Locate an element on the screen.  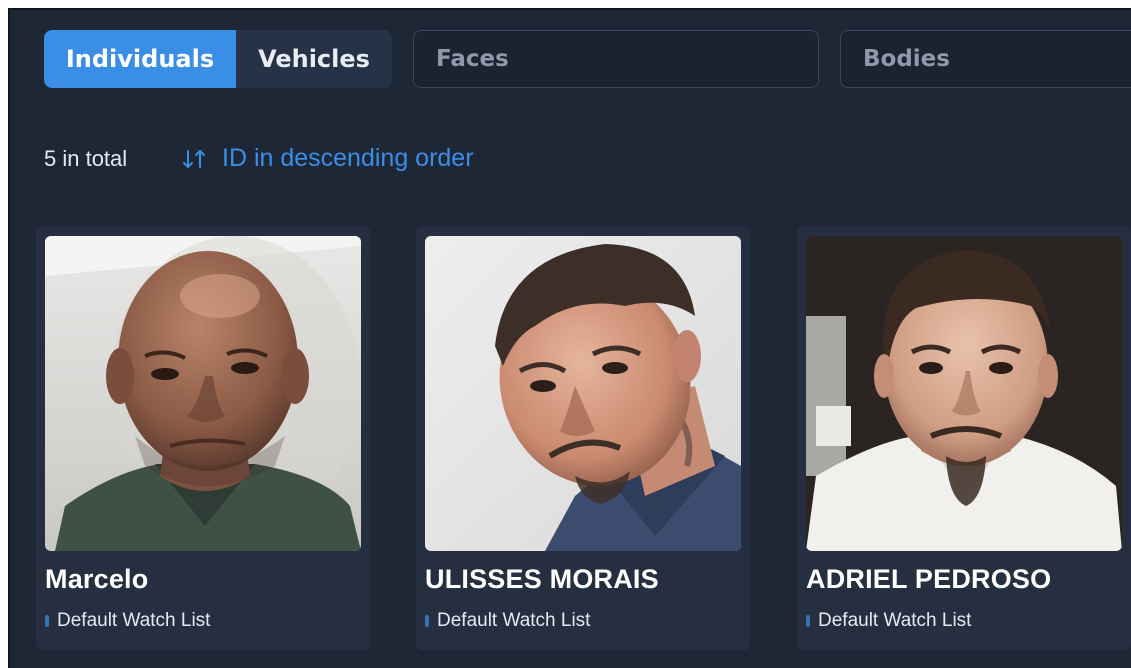
left-margin is located at coordinates (4, 334).